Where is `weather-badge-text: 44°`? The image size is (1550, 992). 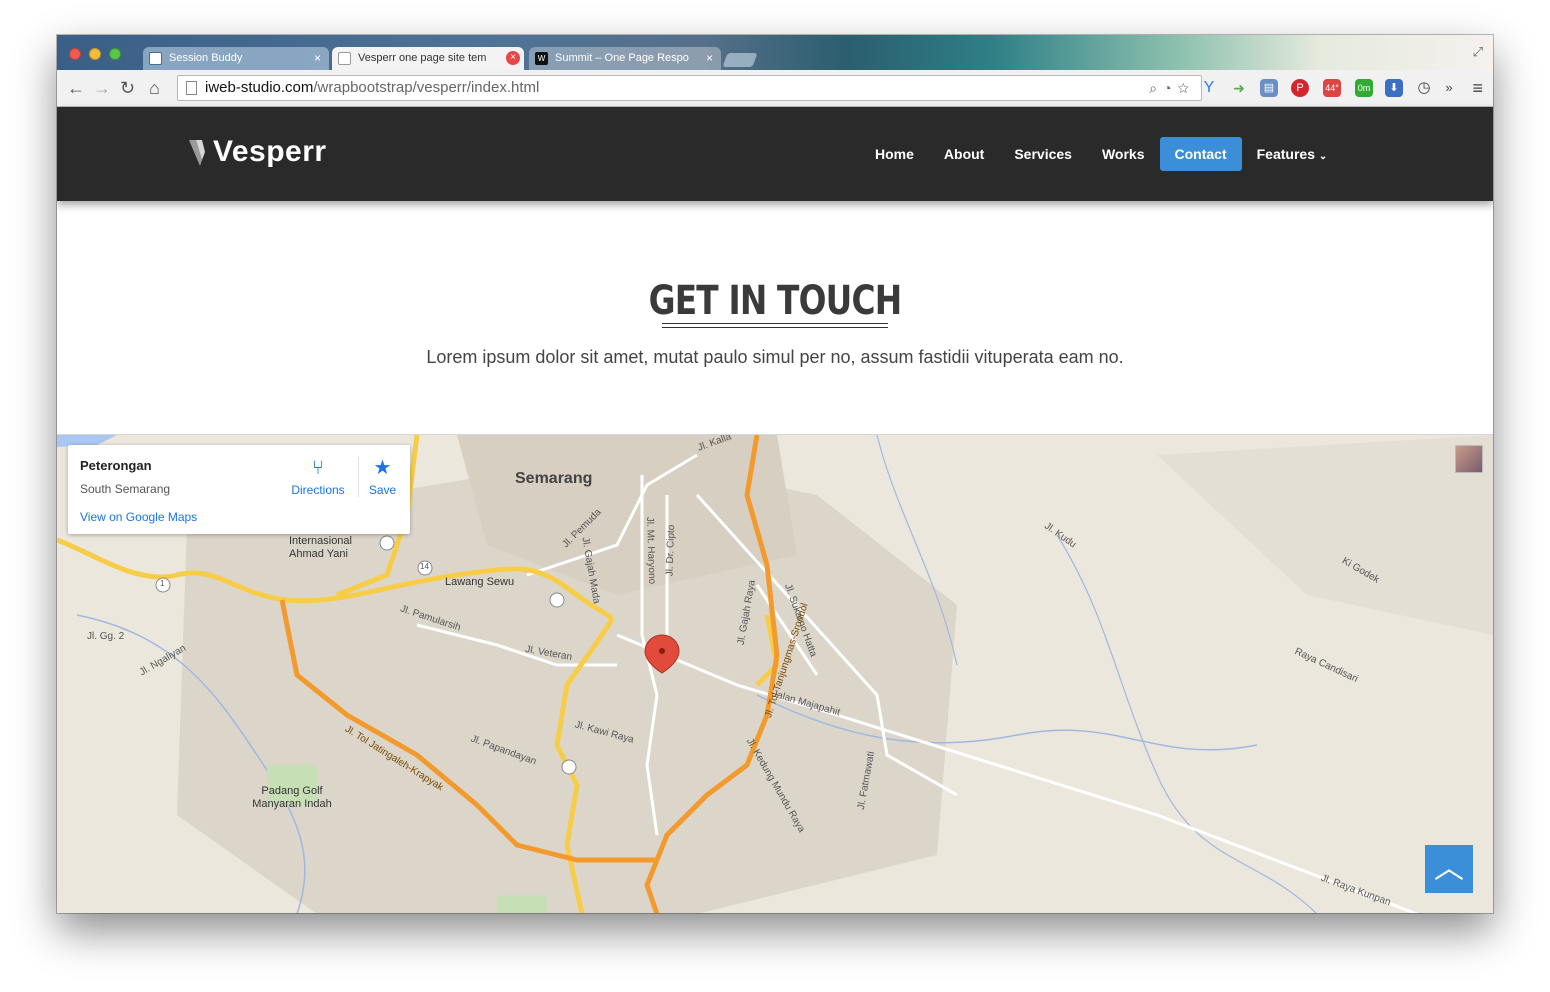
weather-badge-text: 44° is located at coordinates (1332, 88).